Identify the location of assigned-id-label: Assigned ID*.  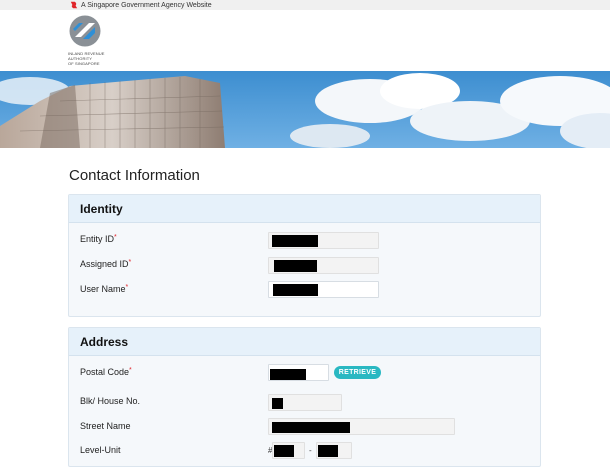
(106, 264).